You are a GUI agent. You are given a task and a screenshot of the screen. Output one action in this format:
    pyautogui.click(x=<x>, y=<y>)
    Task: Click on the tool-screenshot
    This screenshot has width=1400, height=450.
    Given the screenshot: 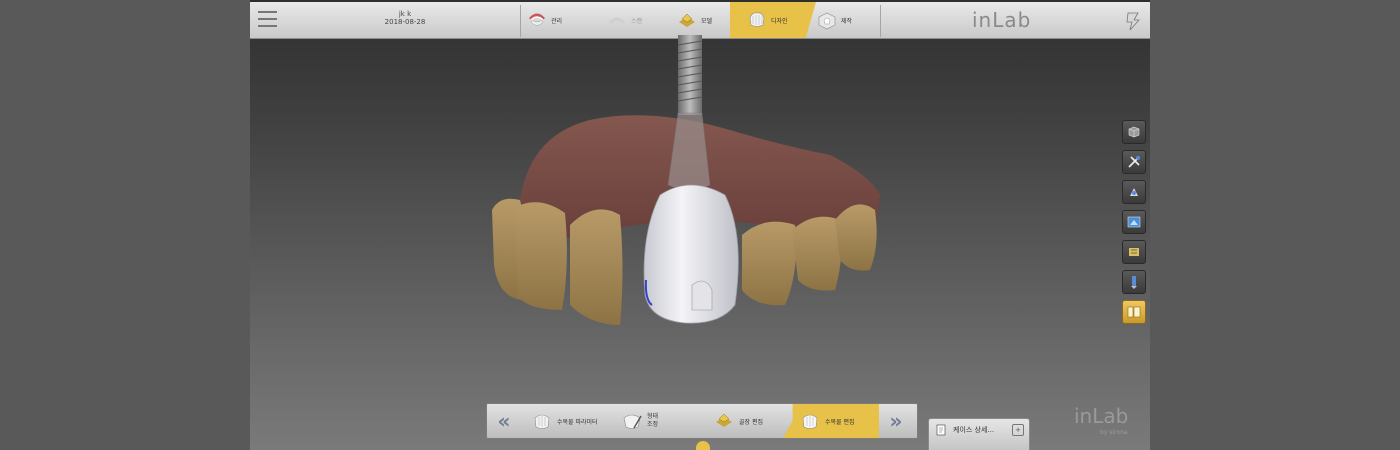 What is the action you would take?
    pyautogui.click(x=1134, y=222)
    